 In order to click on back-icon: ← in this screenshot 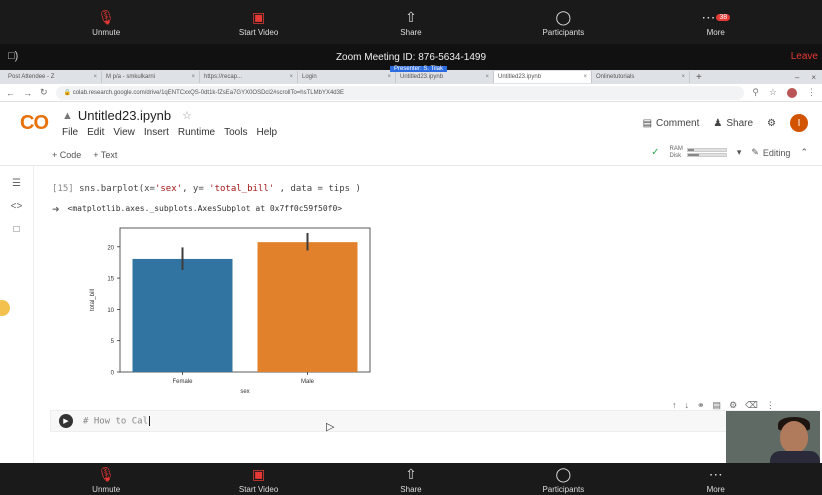, I will do `click(10, 93)`.